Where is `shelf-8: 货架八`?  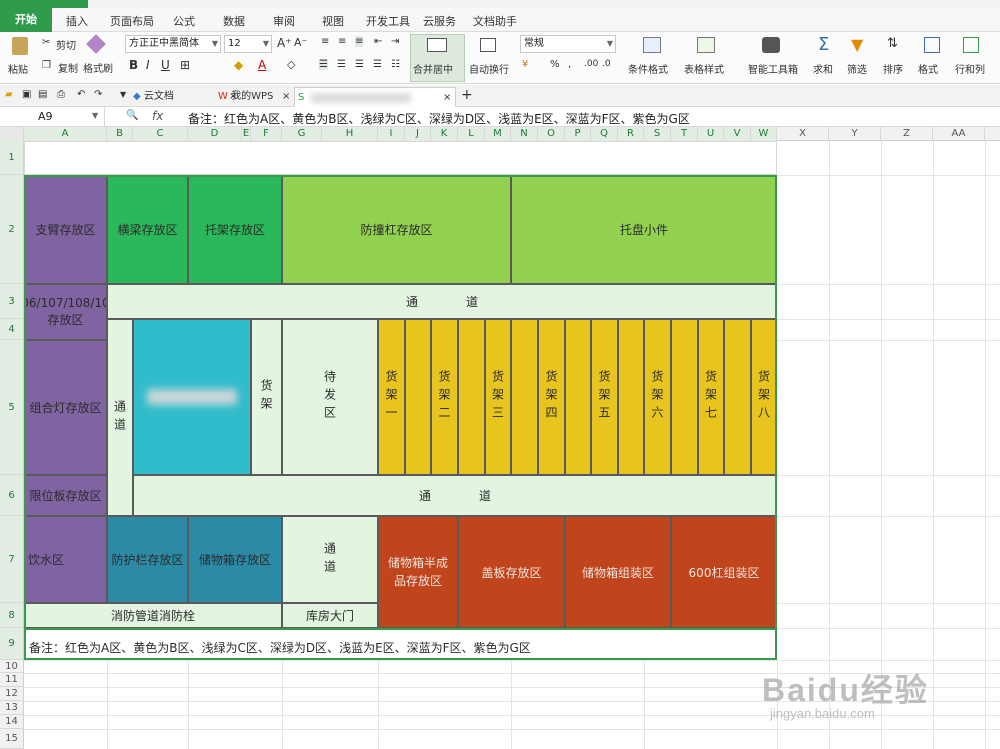 shelf-8: 货架八 is located at coordinates (764, 397).